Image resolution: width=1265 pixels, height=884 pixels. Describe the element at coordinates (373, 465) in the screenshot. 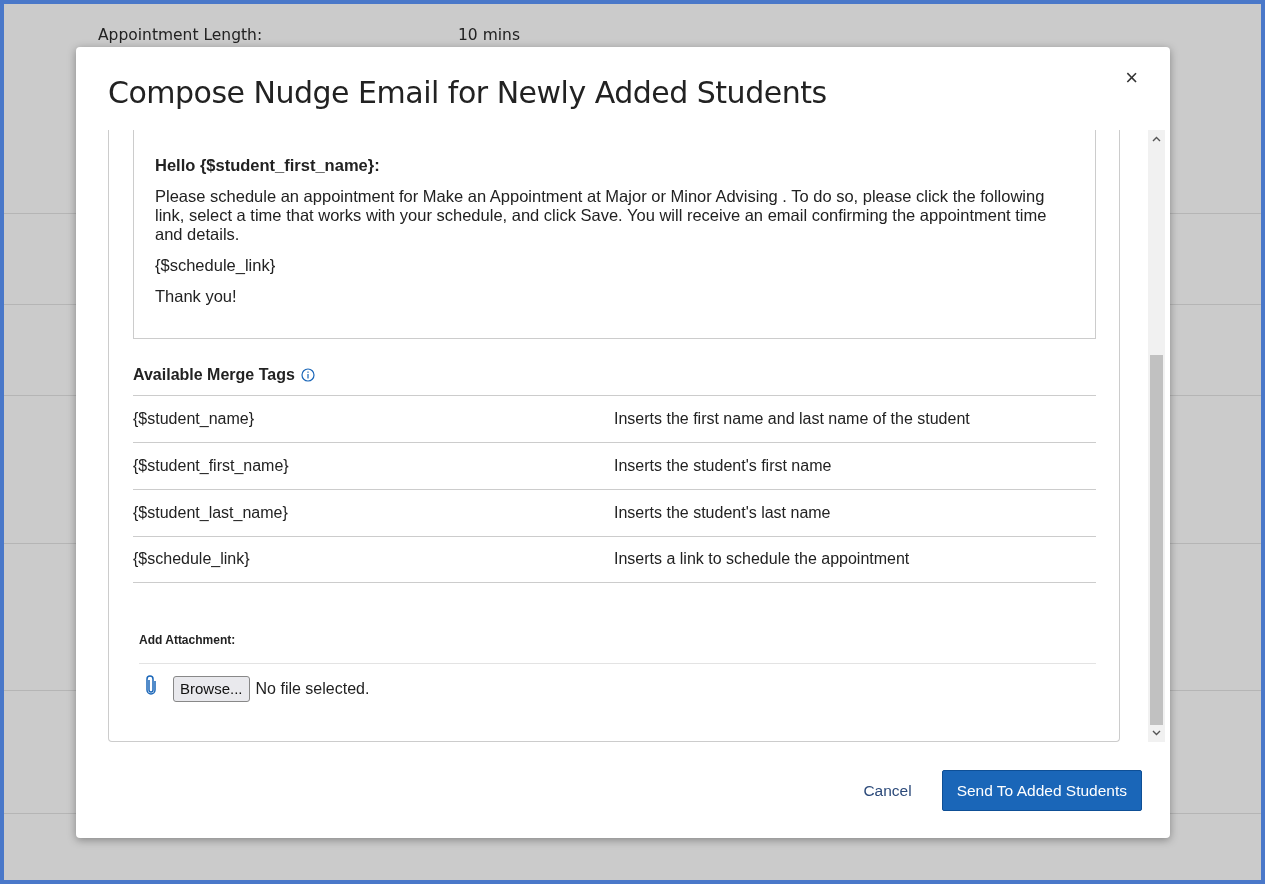

I see `merge-tag: {$student_first_name}` at that location.